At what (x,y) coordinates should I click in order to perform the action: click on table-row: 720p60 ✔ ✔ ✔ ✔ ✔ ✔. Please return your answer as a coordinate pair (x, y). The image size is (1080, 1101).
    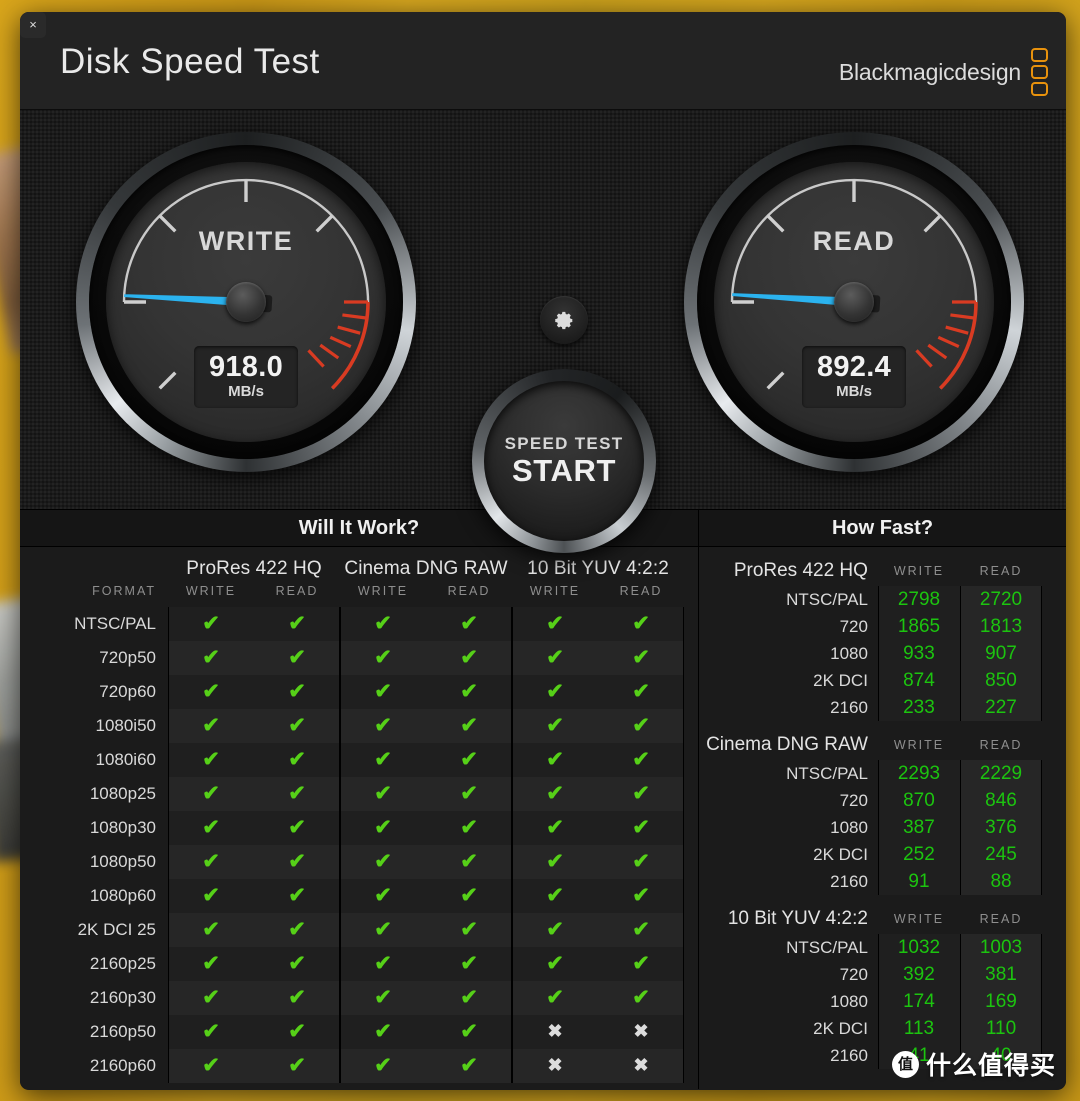
    Looking at the image, I should click on (359, 692).